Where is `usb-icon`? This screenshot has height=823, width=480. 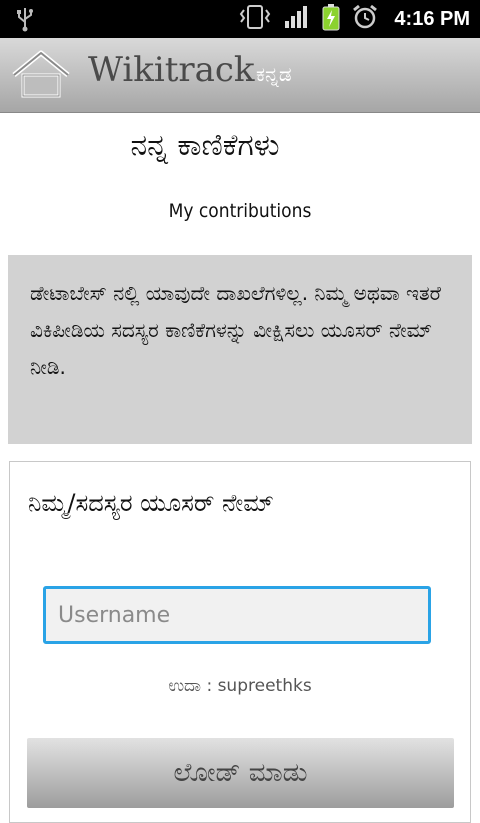 usb-icon is located at coordinates (25, 21).